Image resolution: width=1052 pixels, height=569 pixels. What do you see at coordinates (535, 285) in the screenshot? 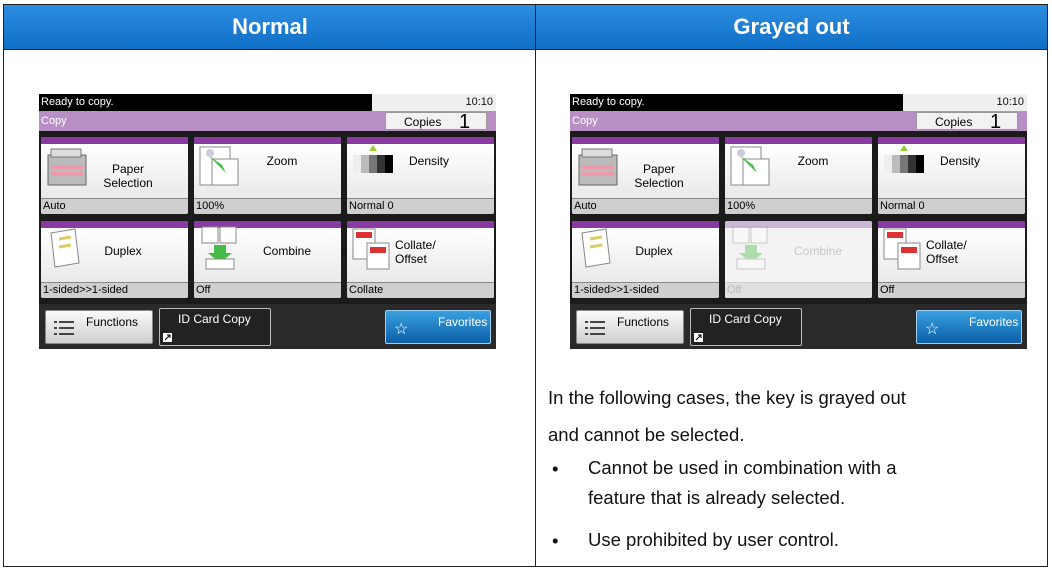
I see `column-divider` at bounding box center [535, 285].